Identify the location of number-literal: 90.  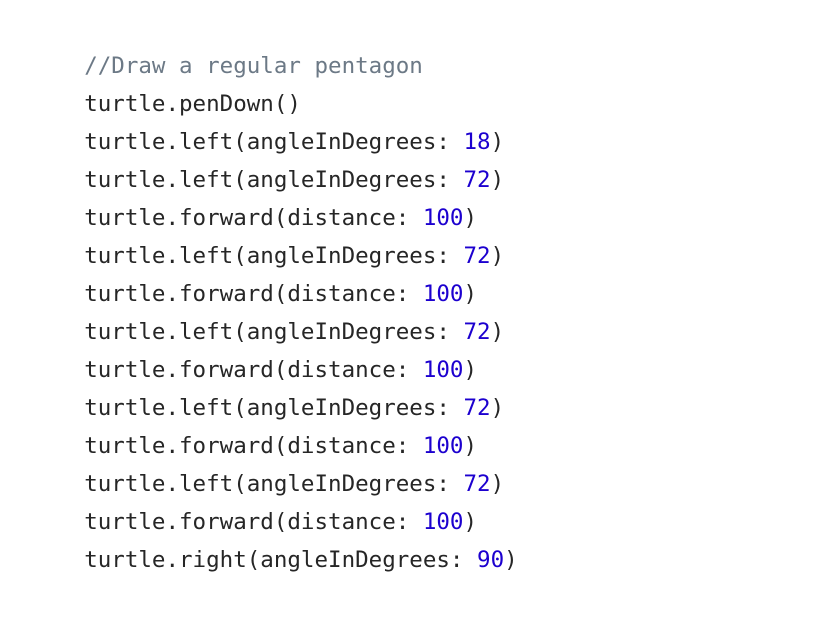
(491, 560).